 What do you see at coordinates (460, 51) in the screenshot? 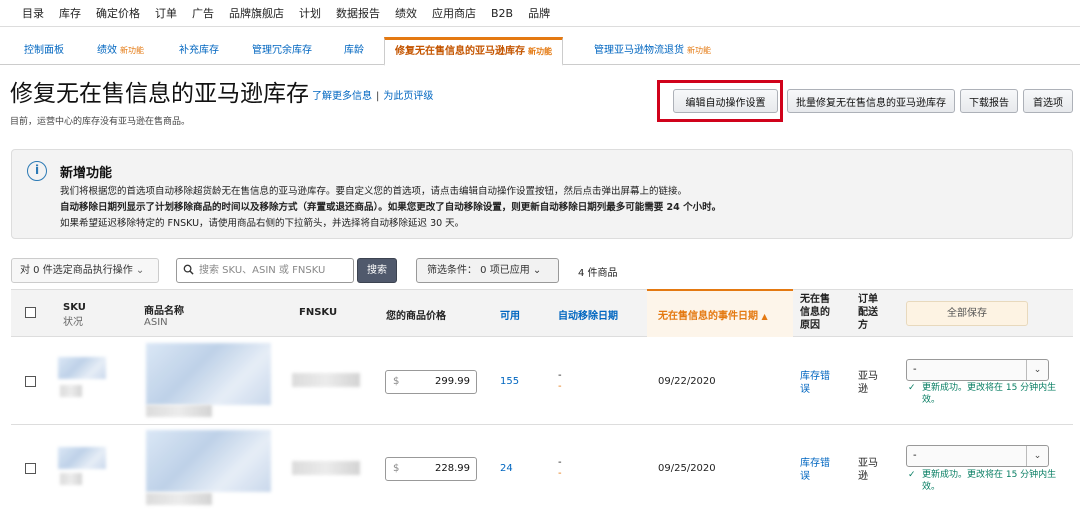
I see `tab-label: 修复无在售信息的亚马逊库存` at bounding box center [460, 51].